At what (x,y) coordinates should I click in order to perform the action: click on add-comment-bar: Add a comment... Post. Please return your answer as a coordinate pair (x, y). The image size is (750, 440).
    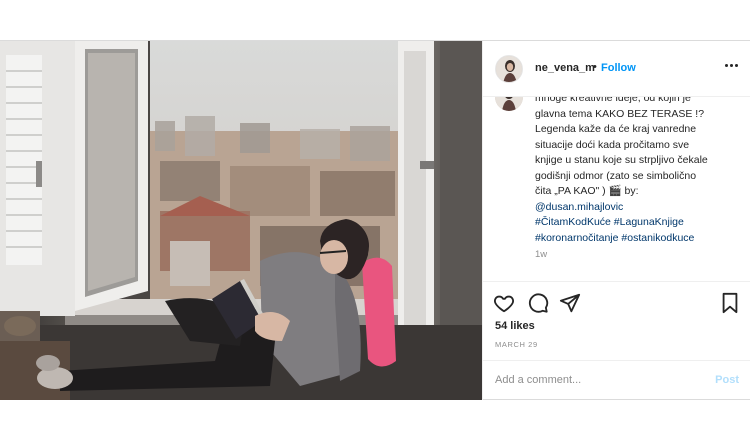
    Looking at the image, I should click on (616, 380).